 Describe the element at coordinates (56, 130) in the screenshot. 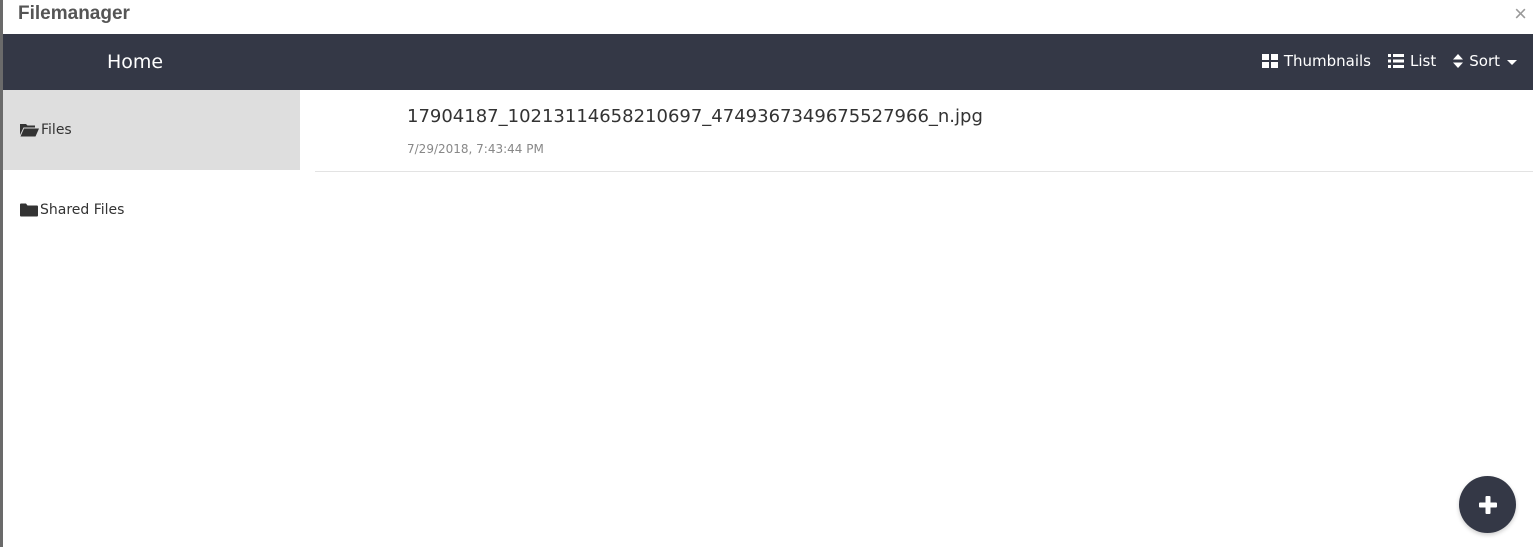

I see `sidebar-item-label: Files` at that location.